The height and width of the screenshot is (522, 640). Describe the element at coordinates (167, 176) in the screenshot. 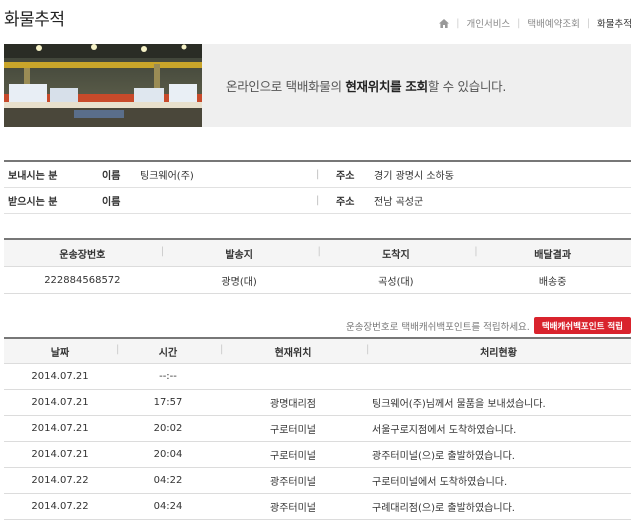

I see `sender-name: 팅크웨어(주)` at that location.